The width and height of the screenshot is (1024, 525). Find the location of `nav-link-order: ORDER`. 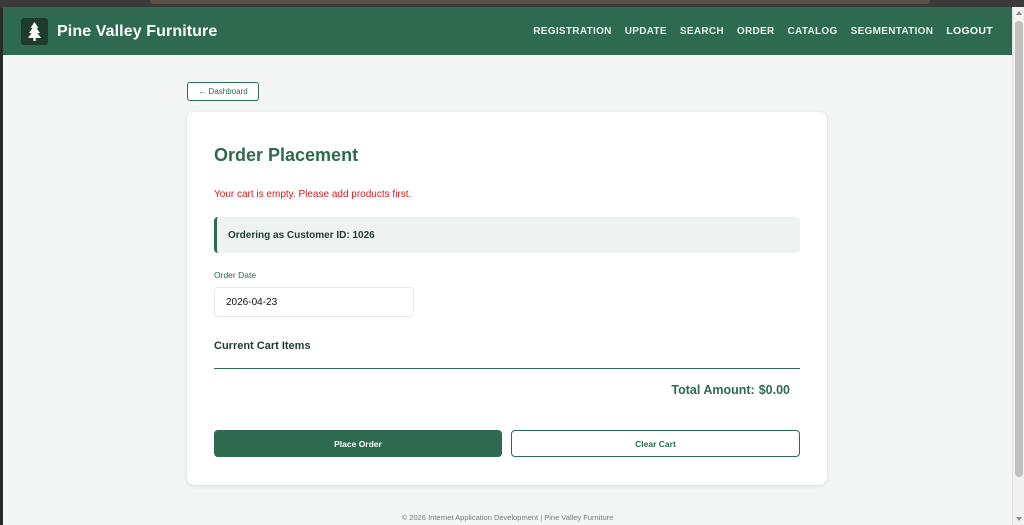

nav-link-order: ORDER is located at coordinates (756, 31).